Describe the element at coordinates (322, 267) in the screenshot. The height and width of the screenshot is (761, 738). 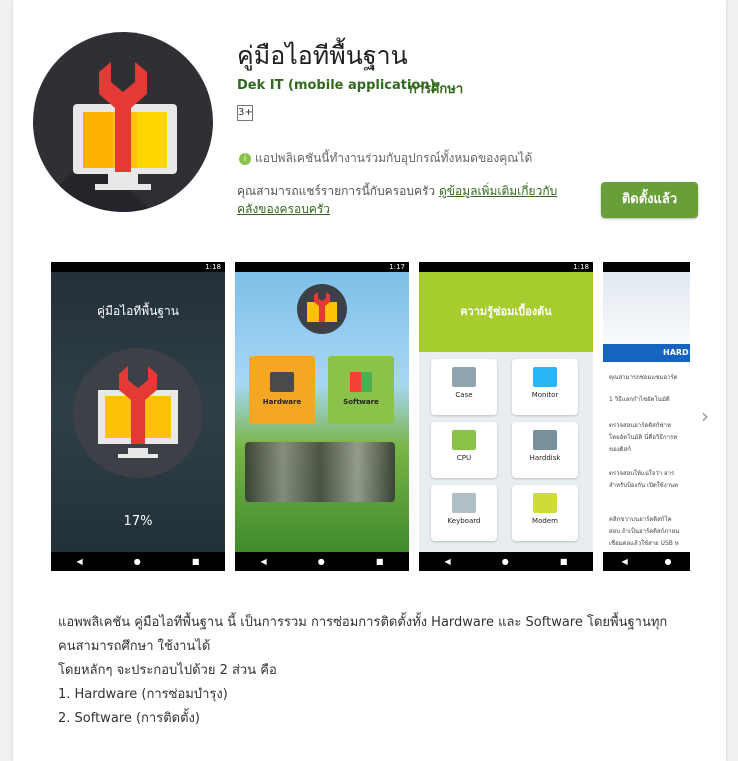
I see `status-bar: 1:17` at that location.